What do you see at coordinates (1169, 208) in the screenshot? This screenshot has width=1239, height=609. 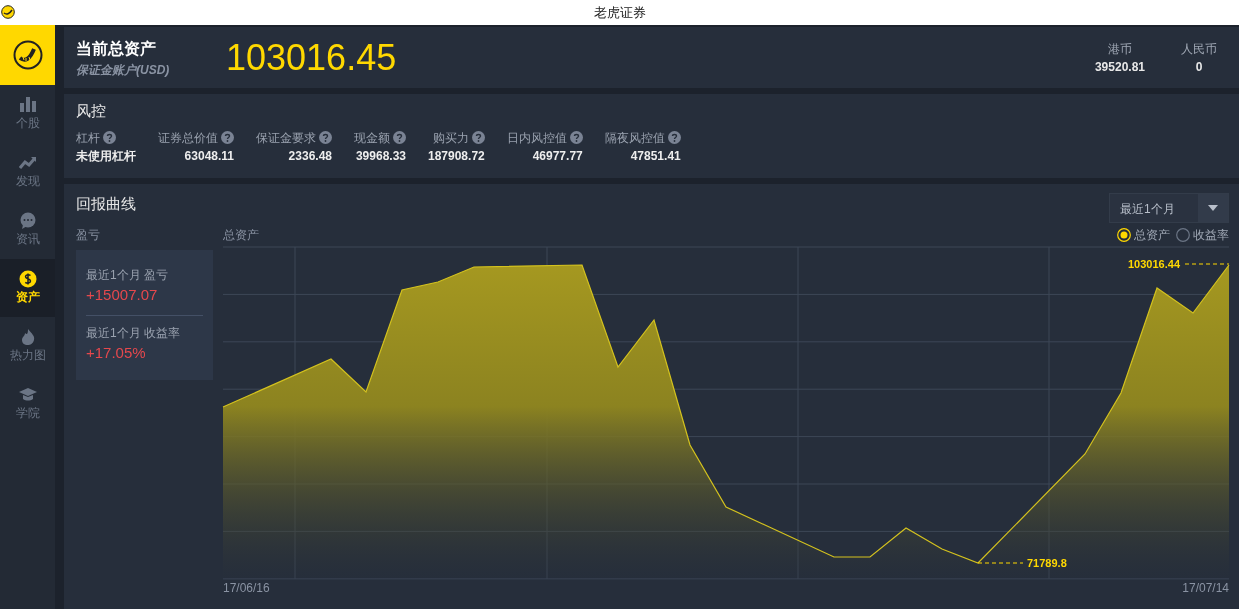 I see `range-select: 最近1个月` at bounding box center [1169, 208].